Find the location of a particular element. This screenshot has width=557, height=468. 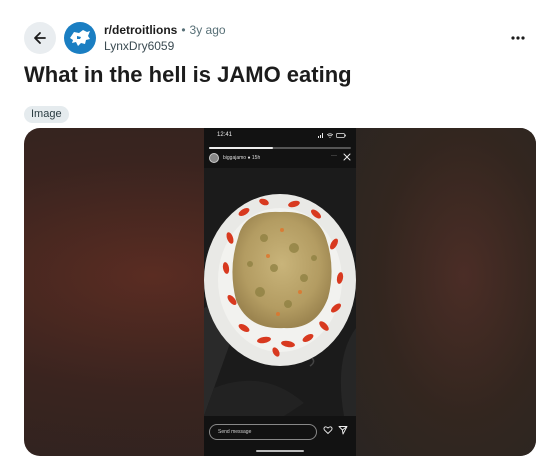

food-plate-photo is located at coordinates (280, 292).